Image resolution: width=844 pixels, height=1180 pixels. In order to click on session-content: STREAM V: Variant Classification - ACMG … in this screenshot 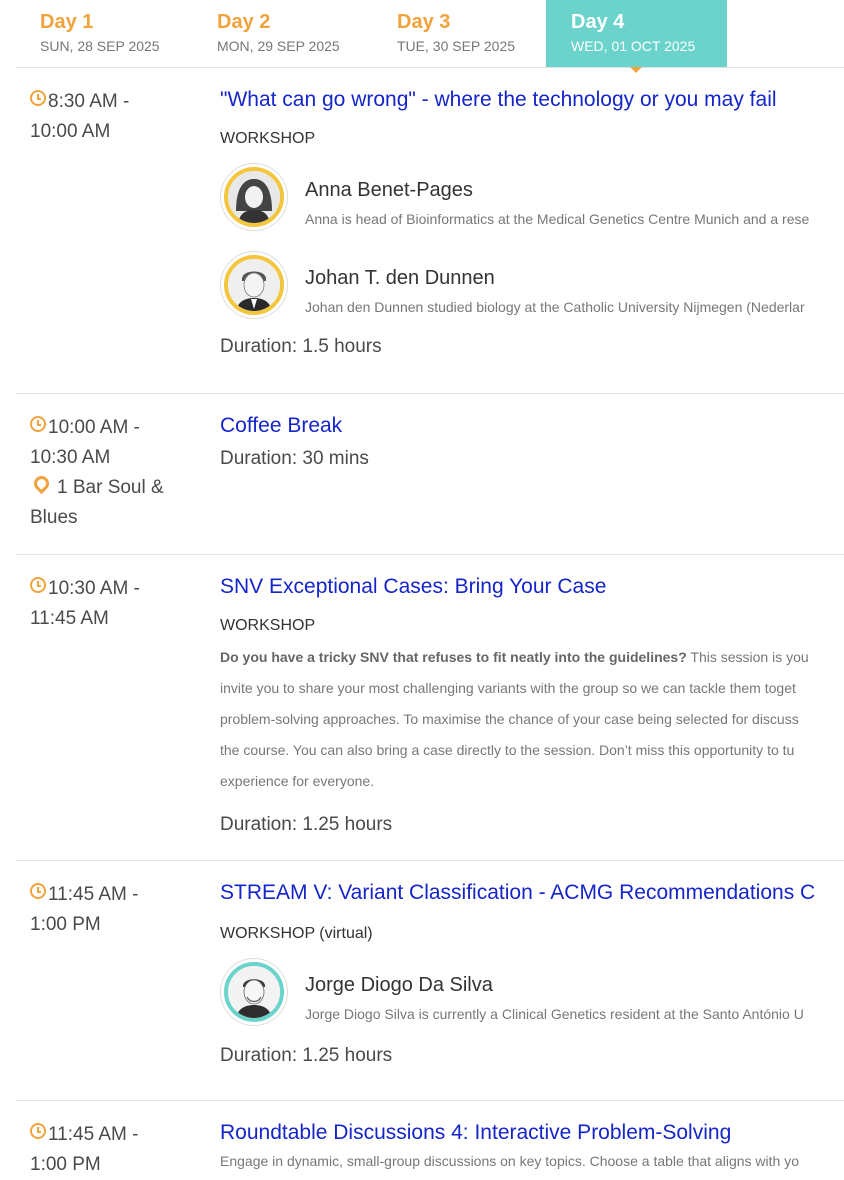, I will do `click(532, 973)`.